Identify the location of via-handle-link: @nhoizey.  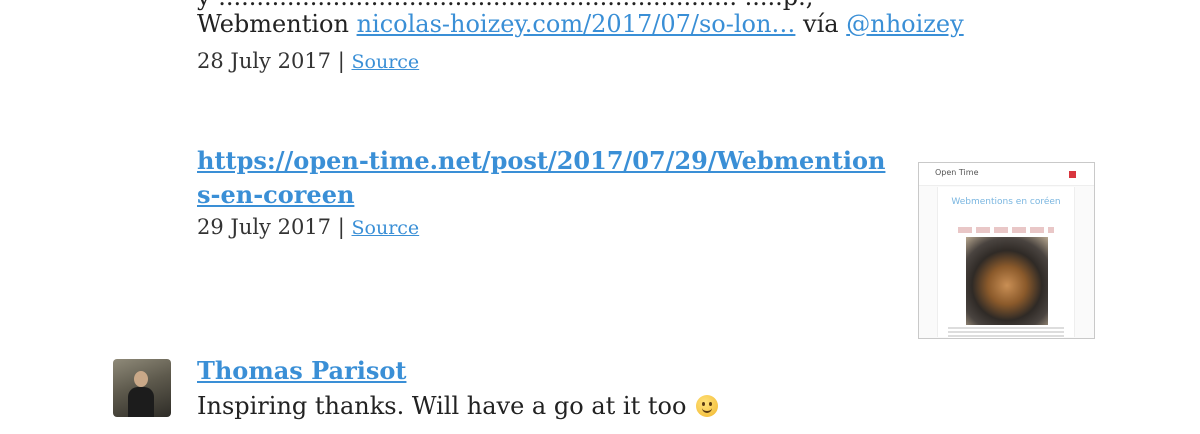
(904, 24).